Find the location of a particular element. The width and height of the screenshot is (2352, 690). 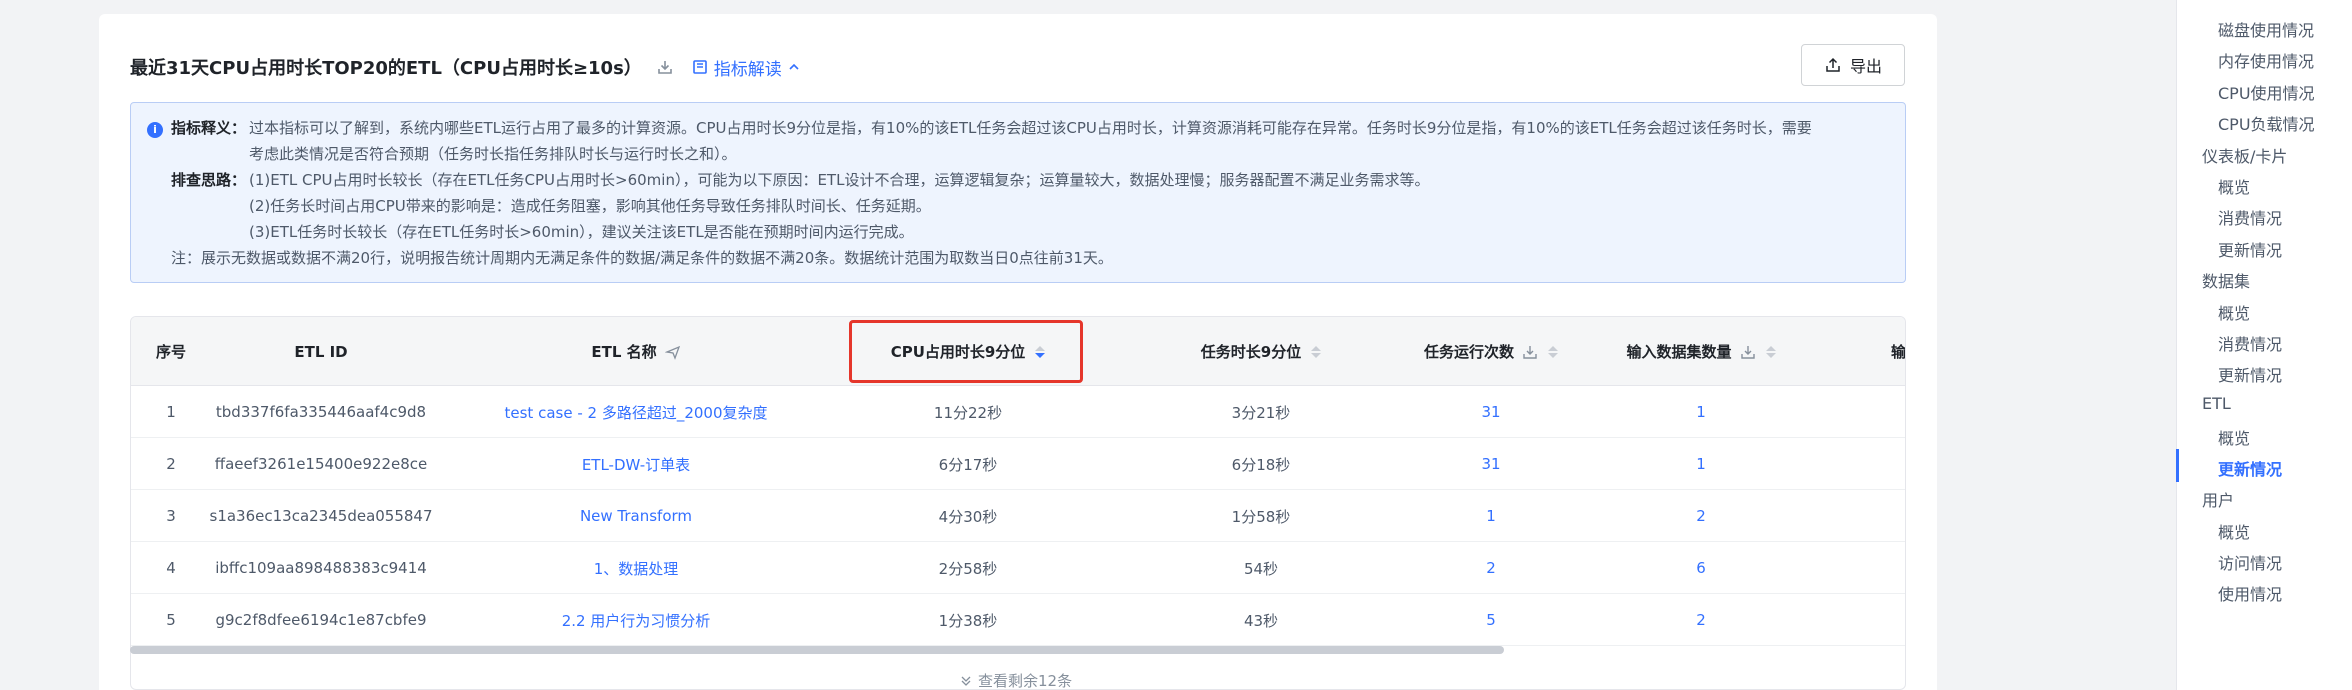

cell-etl-name: New Transform is located at coordinates (636, 516).